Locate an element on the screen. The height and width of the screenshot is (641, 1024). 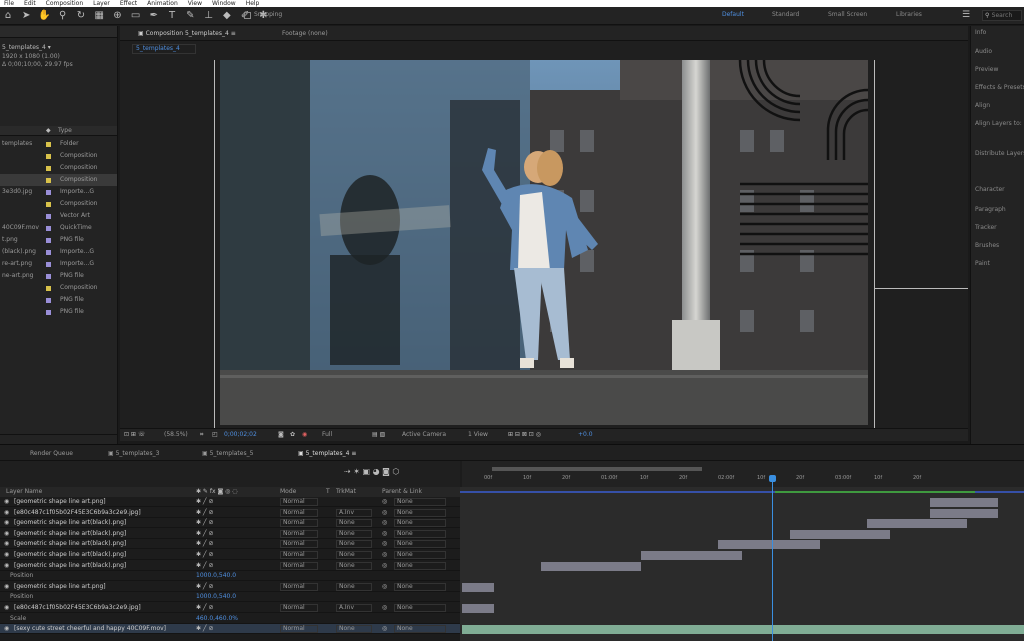
project-item: 3e3d0.jpg Importe...G is located at coordinates (58, 192).